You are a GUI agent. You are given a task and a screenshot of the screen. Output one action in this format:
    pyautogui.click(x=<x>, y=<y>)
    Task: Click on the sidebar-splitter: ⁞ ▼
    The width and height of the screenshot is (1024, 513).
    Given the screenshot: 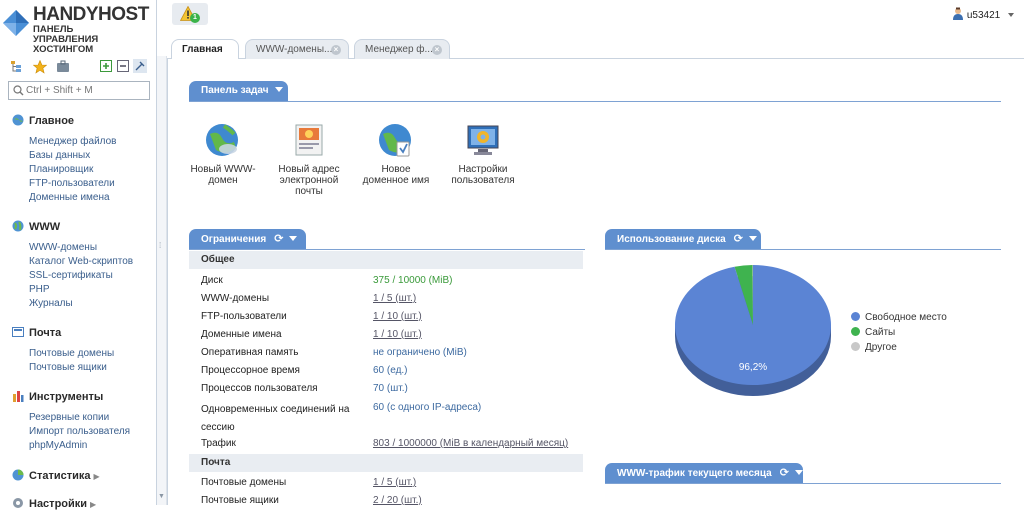 What is the action you would take?
    pyautogui.click(x=162, y=280)
    